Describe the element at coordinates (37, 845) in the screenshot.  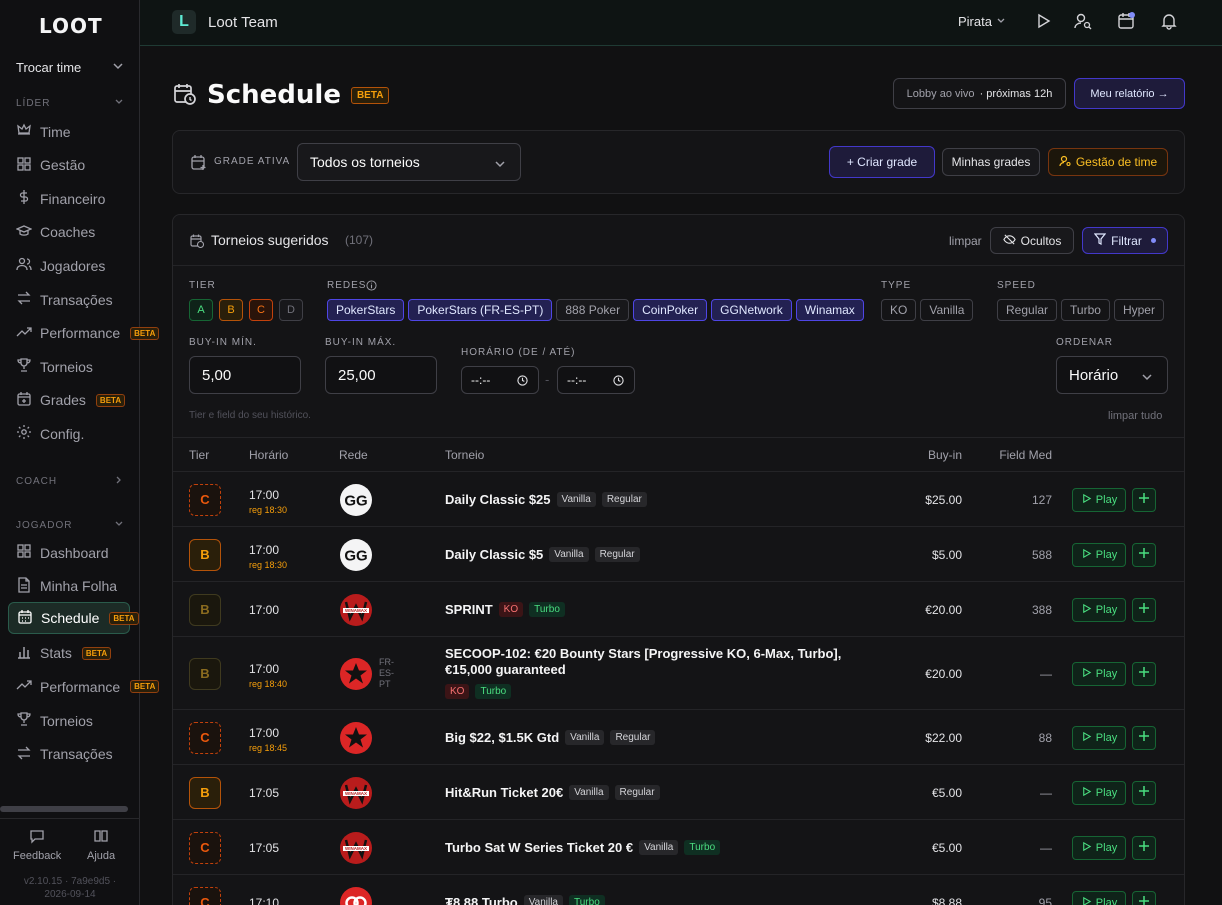
I see `feedback-button: Feedback` at that location.